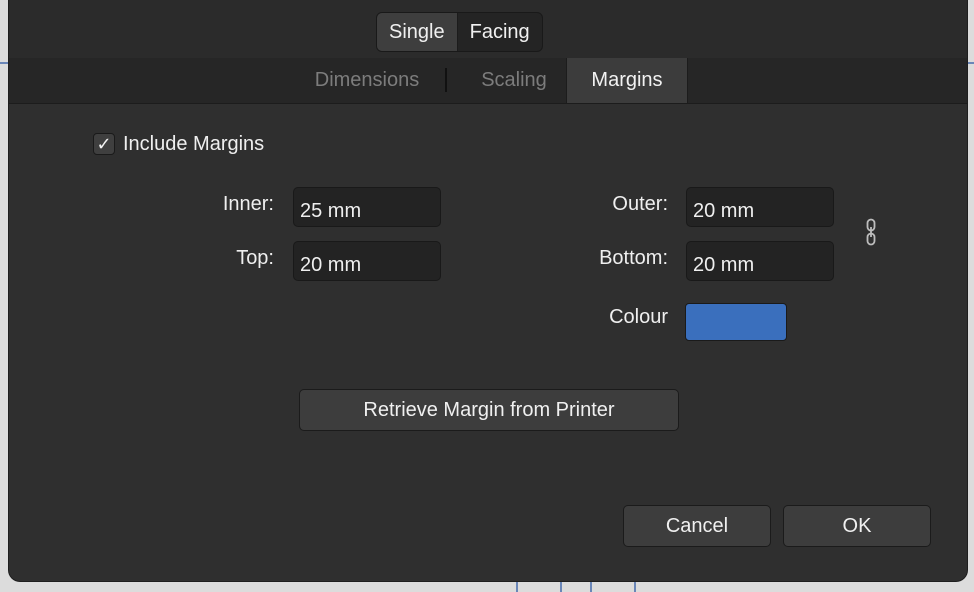 This screenshot has width=974, height=592. What do you see at coordinates (760, 207) in the screenshot?
I see `outer-margin-field` at bounding box center [760, 207].